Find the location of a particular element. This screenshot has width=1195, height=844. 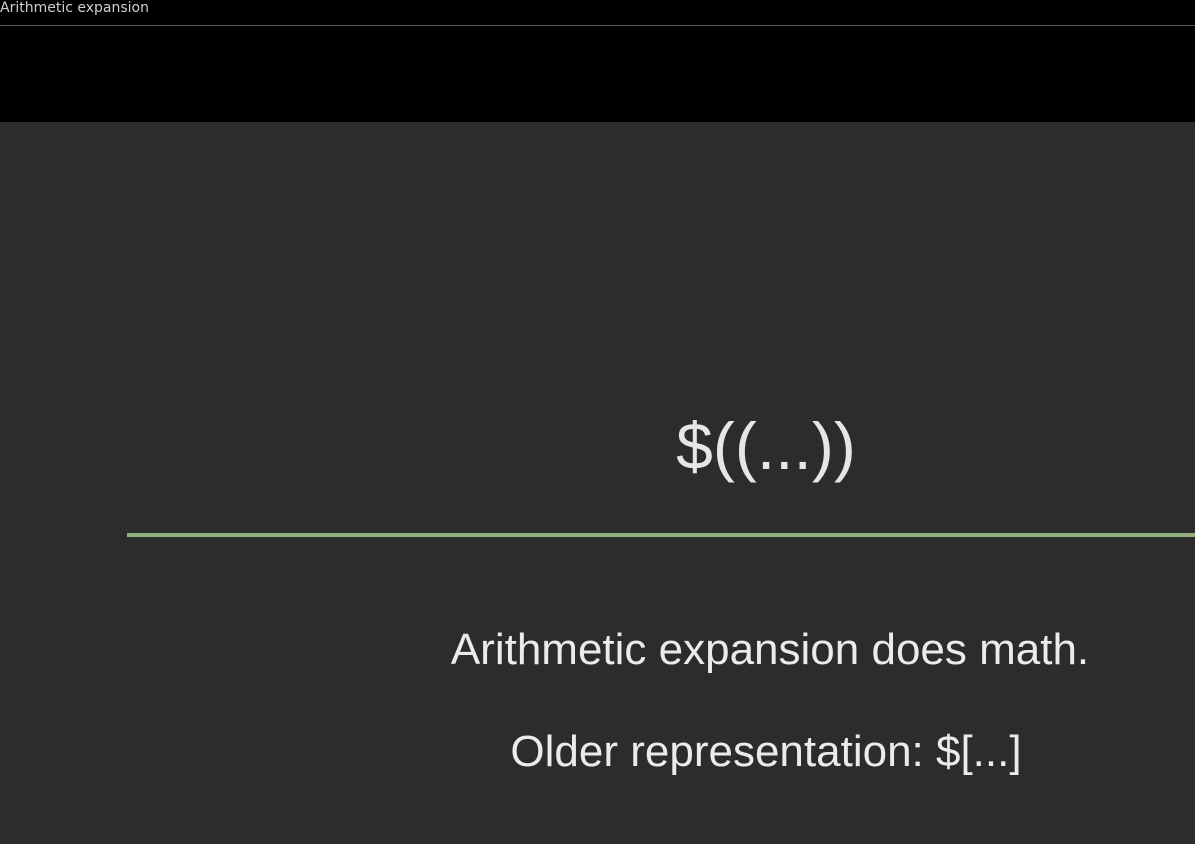

window-titlebar: Arithmetic expansion is located at coordinates (597, 13).